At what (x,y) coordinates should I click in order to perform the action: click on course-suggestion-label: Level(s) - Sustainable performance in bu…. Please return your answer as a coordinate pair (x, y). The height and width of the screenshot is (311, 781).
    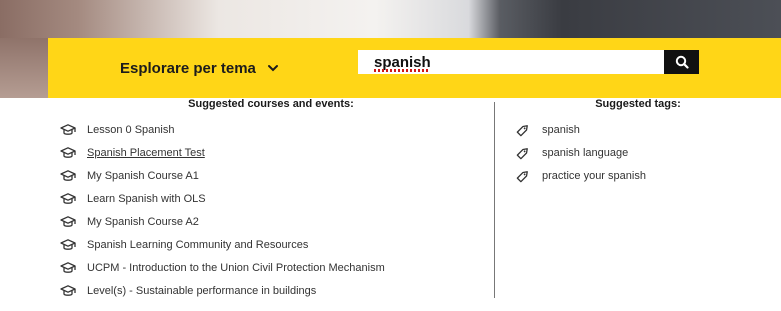
    Looking at the image, I should click on (202, 290).